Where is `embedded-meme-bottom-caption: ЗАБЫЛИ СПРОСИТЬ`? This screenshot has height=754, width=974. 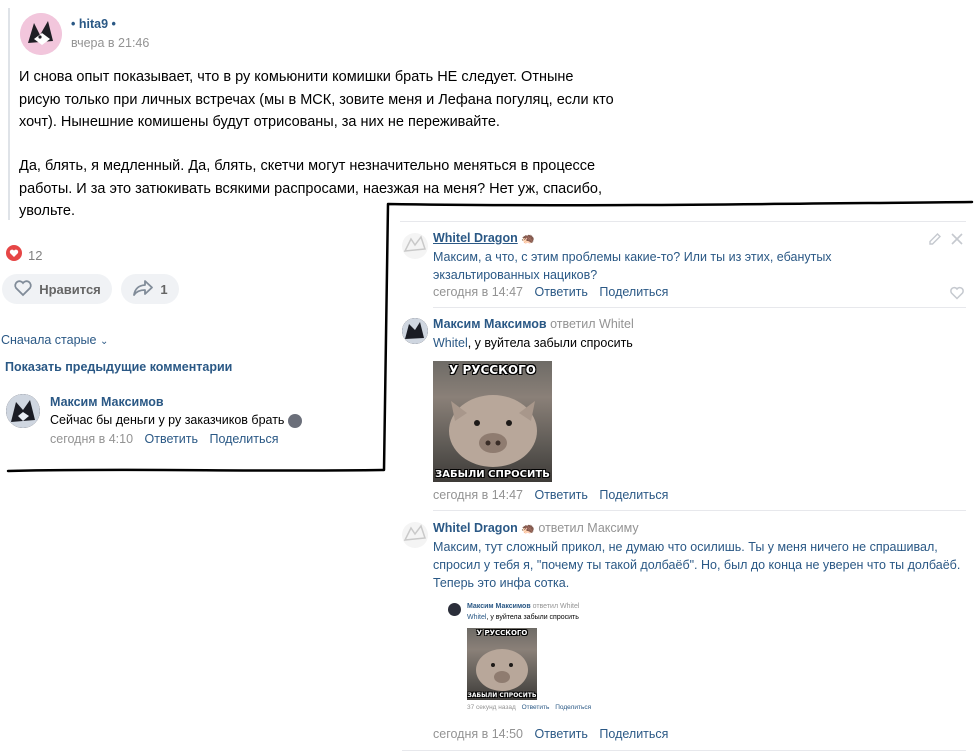 embedded-meme-bottom-caption: ЗАБЫЛИ СПРОСИТЬ is located at coordinates (502, 695).